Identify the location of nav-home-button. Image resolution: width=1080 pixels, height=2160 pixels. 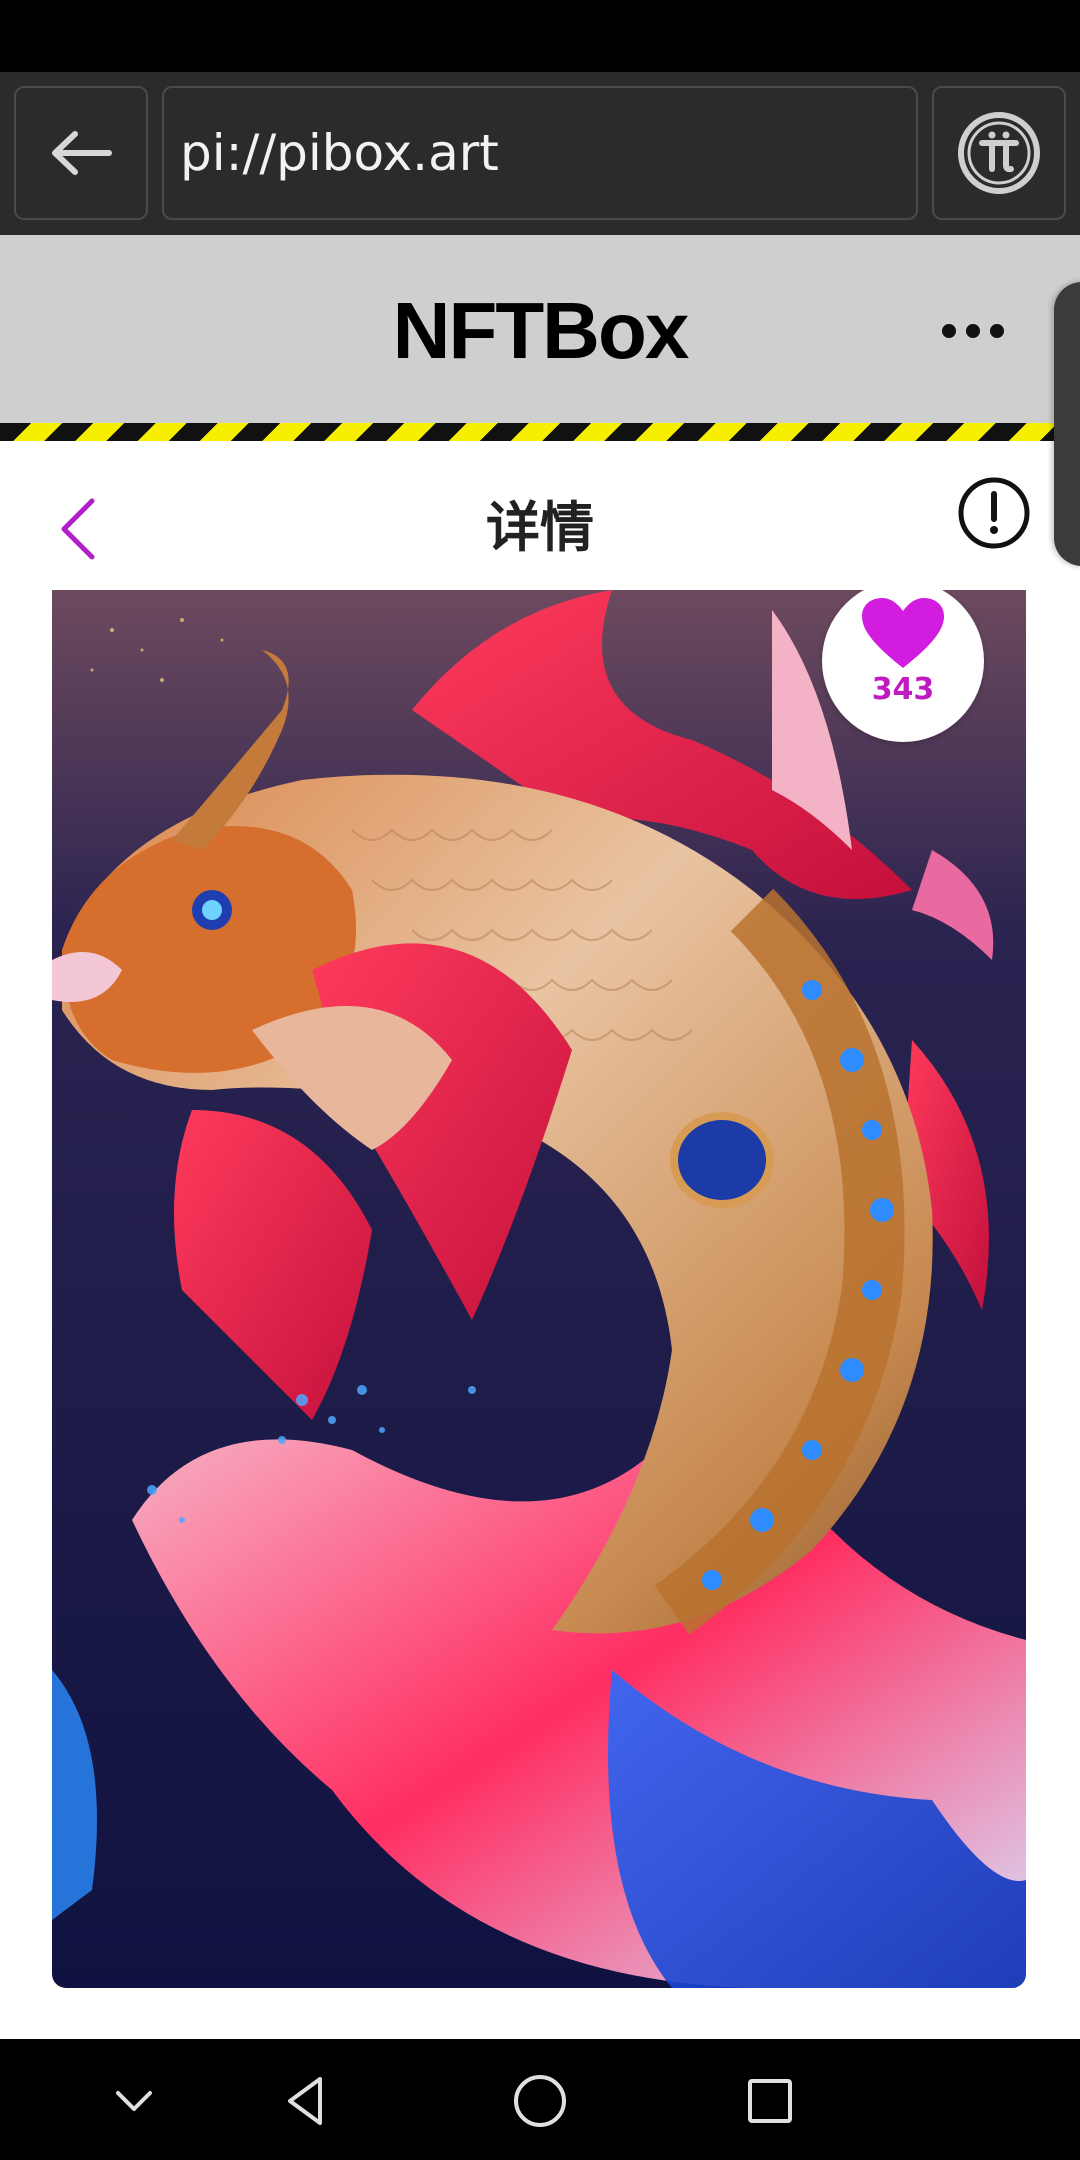
(540, 2101).